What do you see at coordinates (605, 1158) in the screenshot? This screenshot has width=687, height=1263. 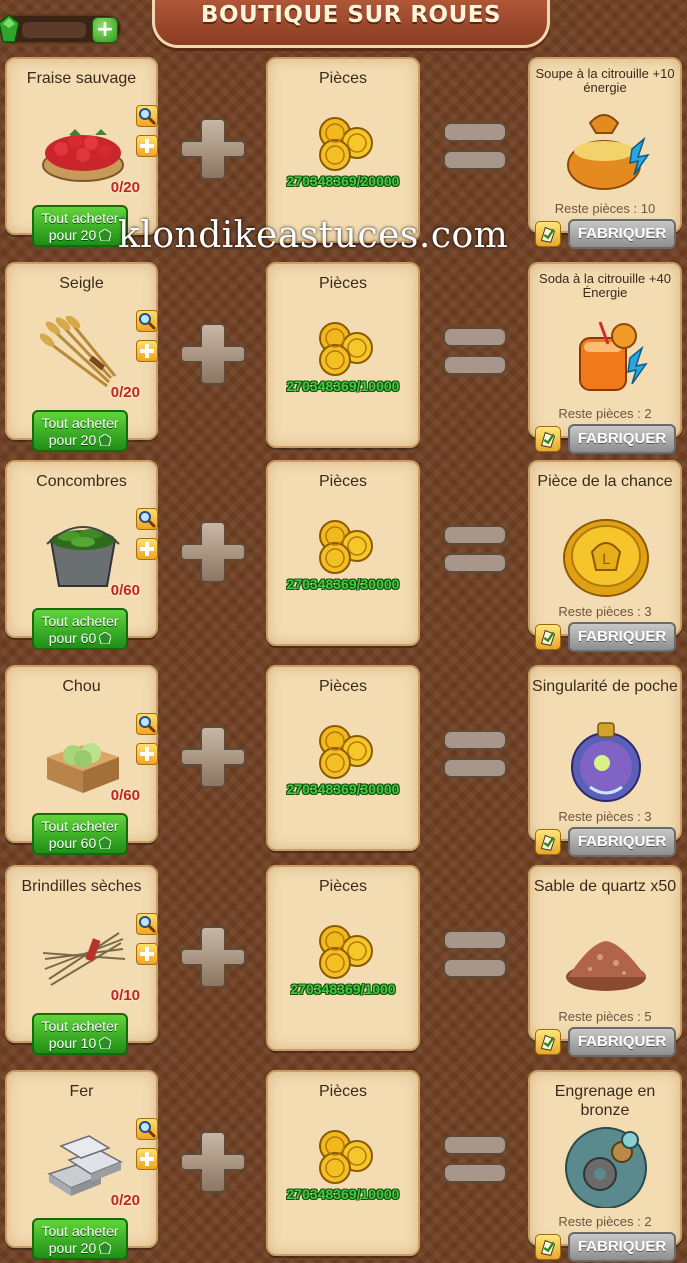 I see `result-card: Engrenage en bronze Reste pièces : 2` at bounding box center [605, 1158].